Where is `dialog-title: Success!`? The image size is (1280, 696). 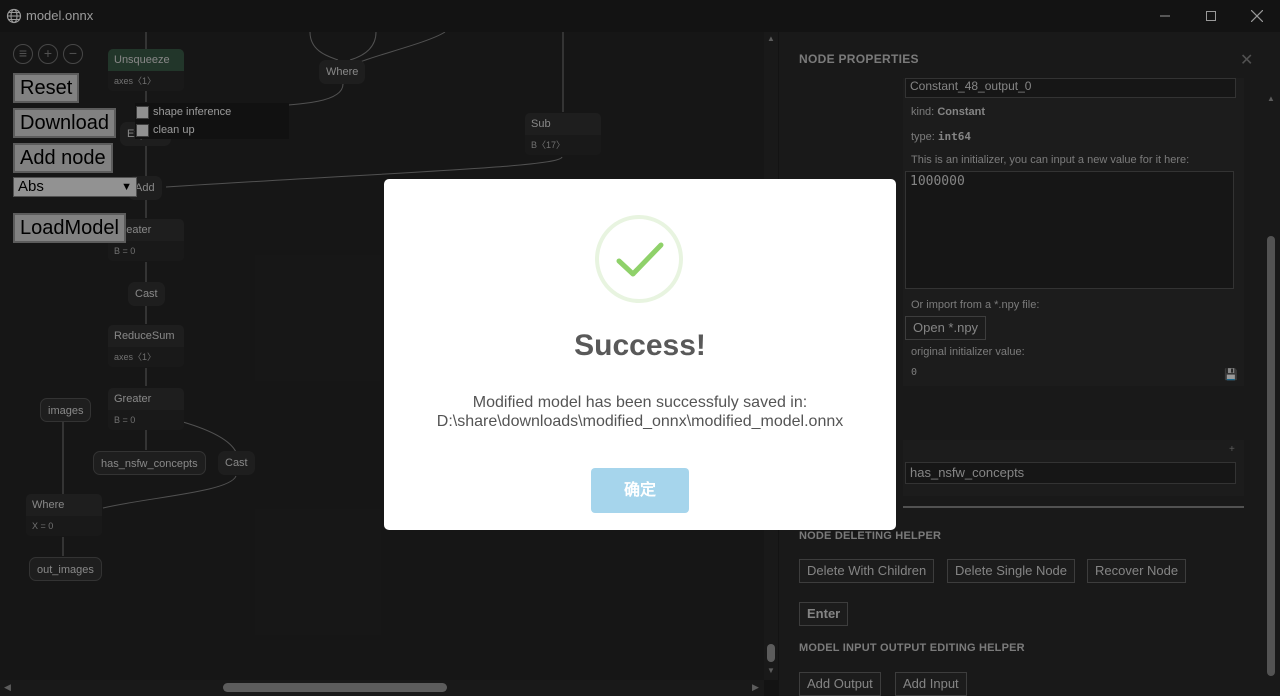
dialog-title: Success! is located at coordinates (640, 345).